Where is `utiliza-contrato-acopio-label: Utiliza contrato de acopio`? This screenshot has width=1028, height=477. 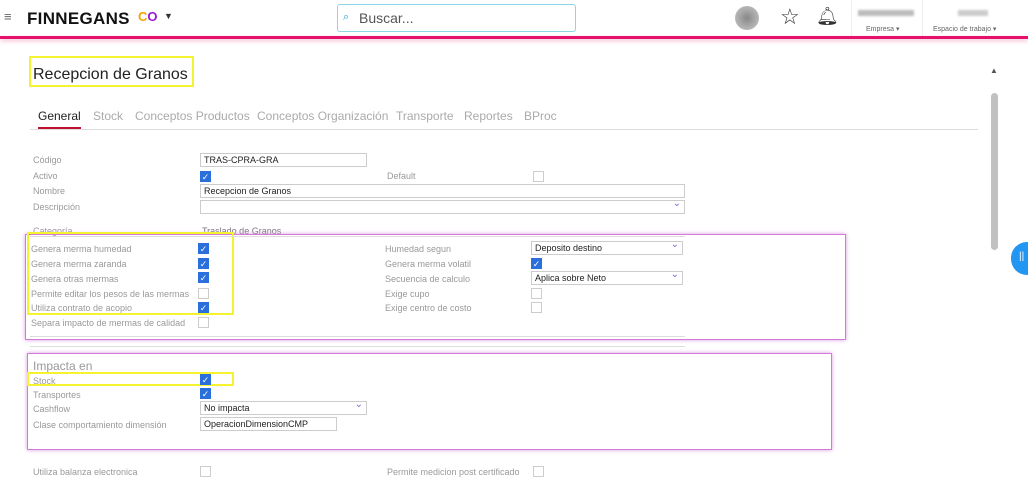
utiliza-contrato-acopio-label: Utiliza contrato de acopio is located at coordinates (82, 308).